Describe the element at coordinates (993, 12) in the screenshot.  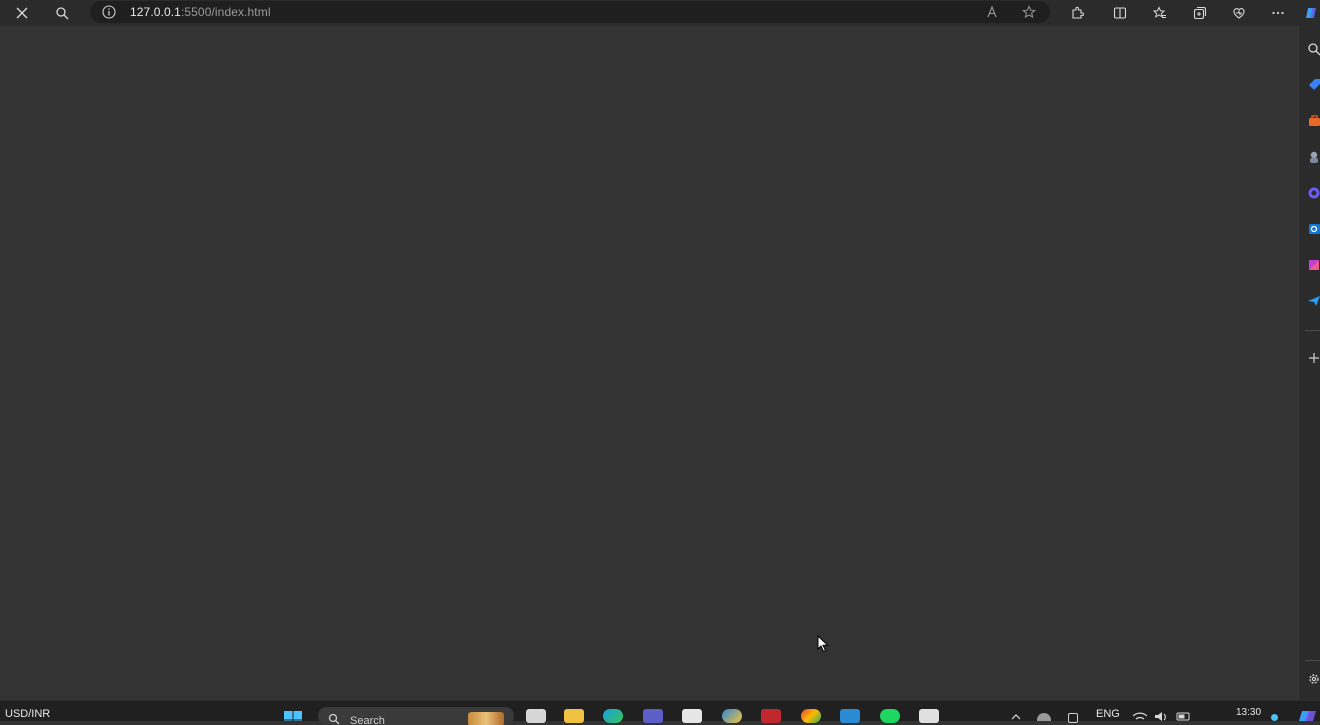
I see `read-aloud-icon` at that location.